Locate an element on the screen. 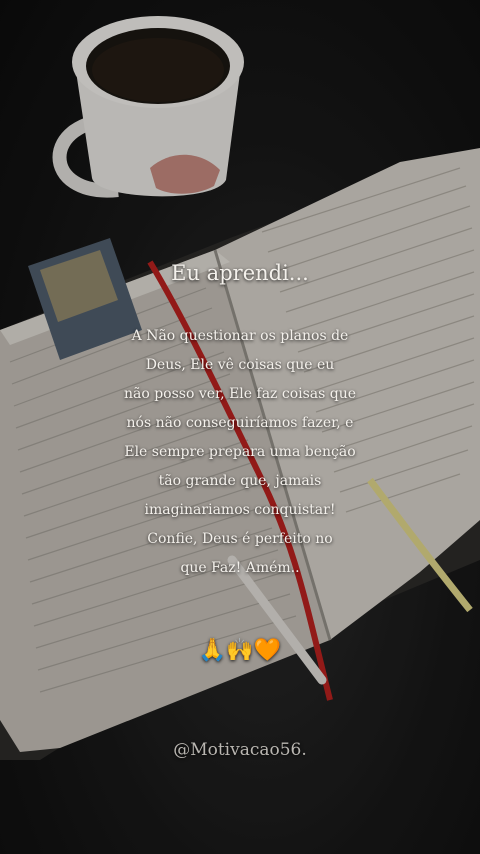 Image resolution: width=480 pixels, height=854 pixels. message-line: Deus, Ele vê coisas que eu is located at coordinates (240, 365).